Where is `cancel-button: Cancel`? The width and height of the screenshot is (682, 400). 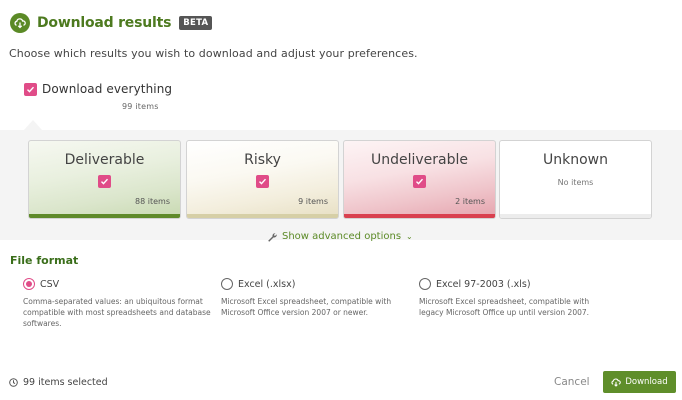
cancel-button: Cancel is located at coordinates (572, 382).